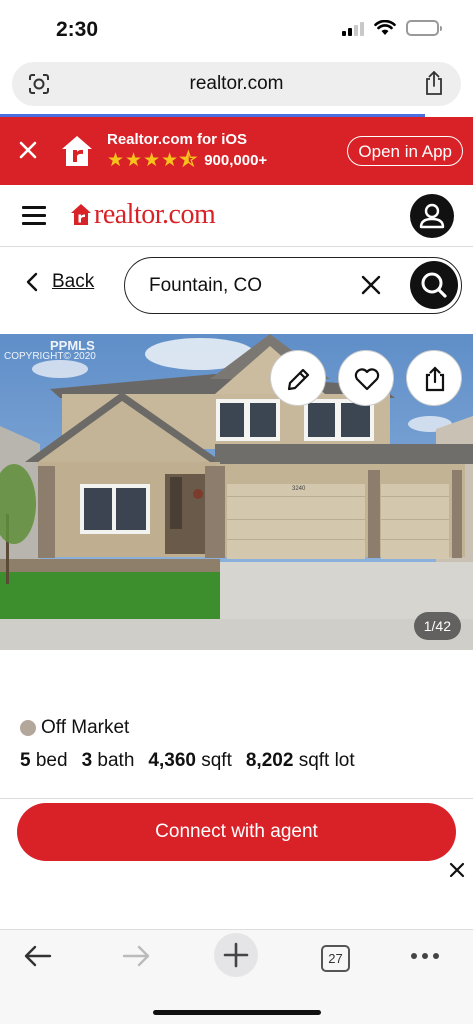  Describe the element at coordinates (405, 151) in the screenshot. I see `open-in-app-button: Open in App` at that location.